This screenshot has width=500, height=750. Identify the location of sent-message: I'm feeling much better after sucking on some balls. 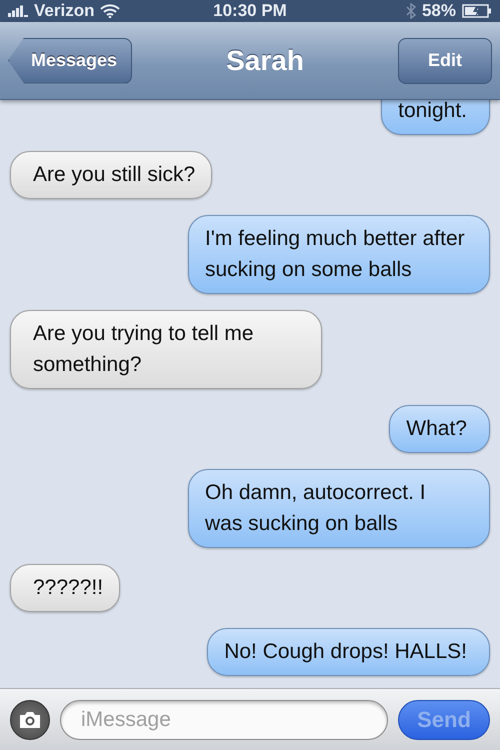
(339, 254).